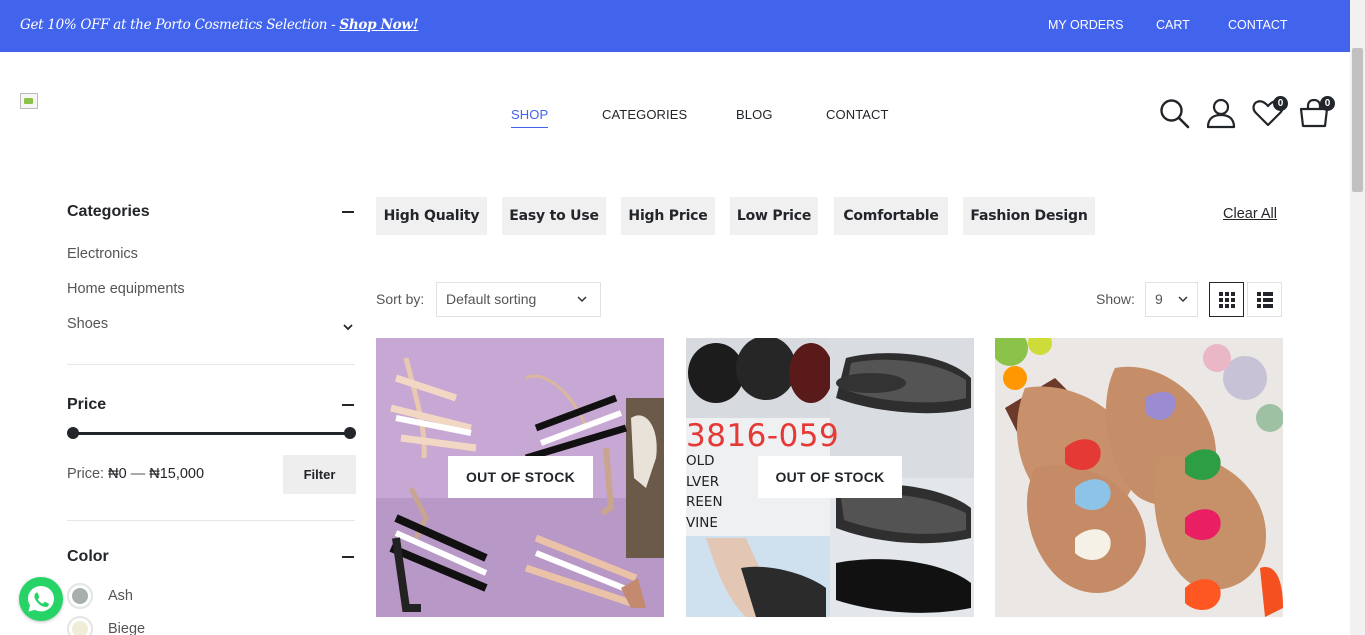 This screenshot has height=635, width=1365. What do you see at coordinates (763, 436) in the screenshot?
I see `image-phone-text: 3816-059` at bounding box center [763, 436].